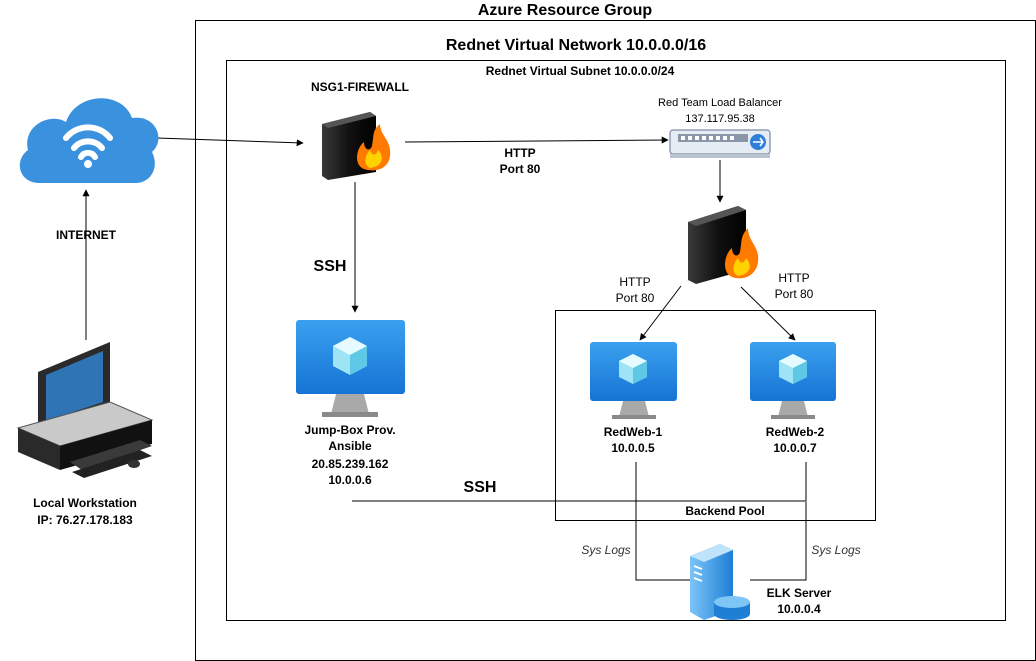 This screenshot has width=1036, height=661. I want to click on resource-group-title: Azure Resource Group, so click(565, 10).